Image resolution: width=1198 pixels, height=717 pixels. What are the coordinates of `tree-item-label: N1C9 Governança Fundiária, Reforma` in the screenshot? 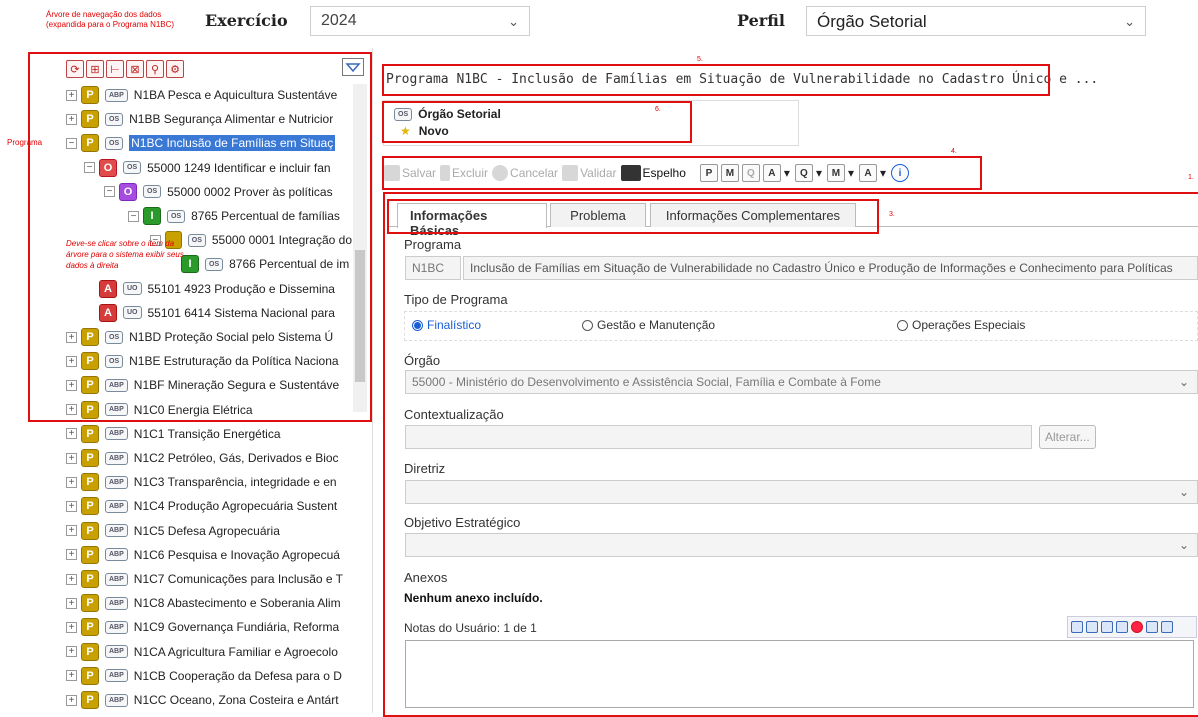 It's located at (236, 627).